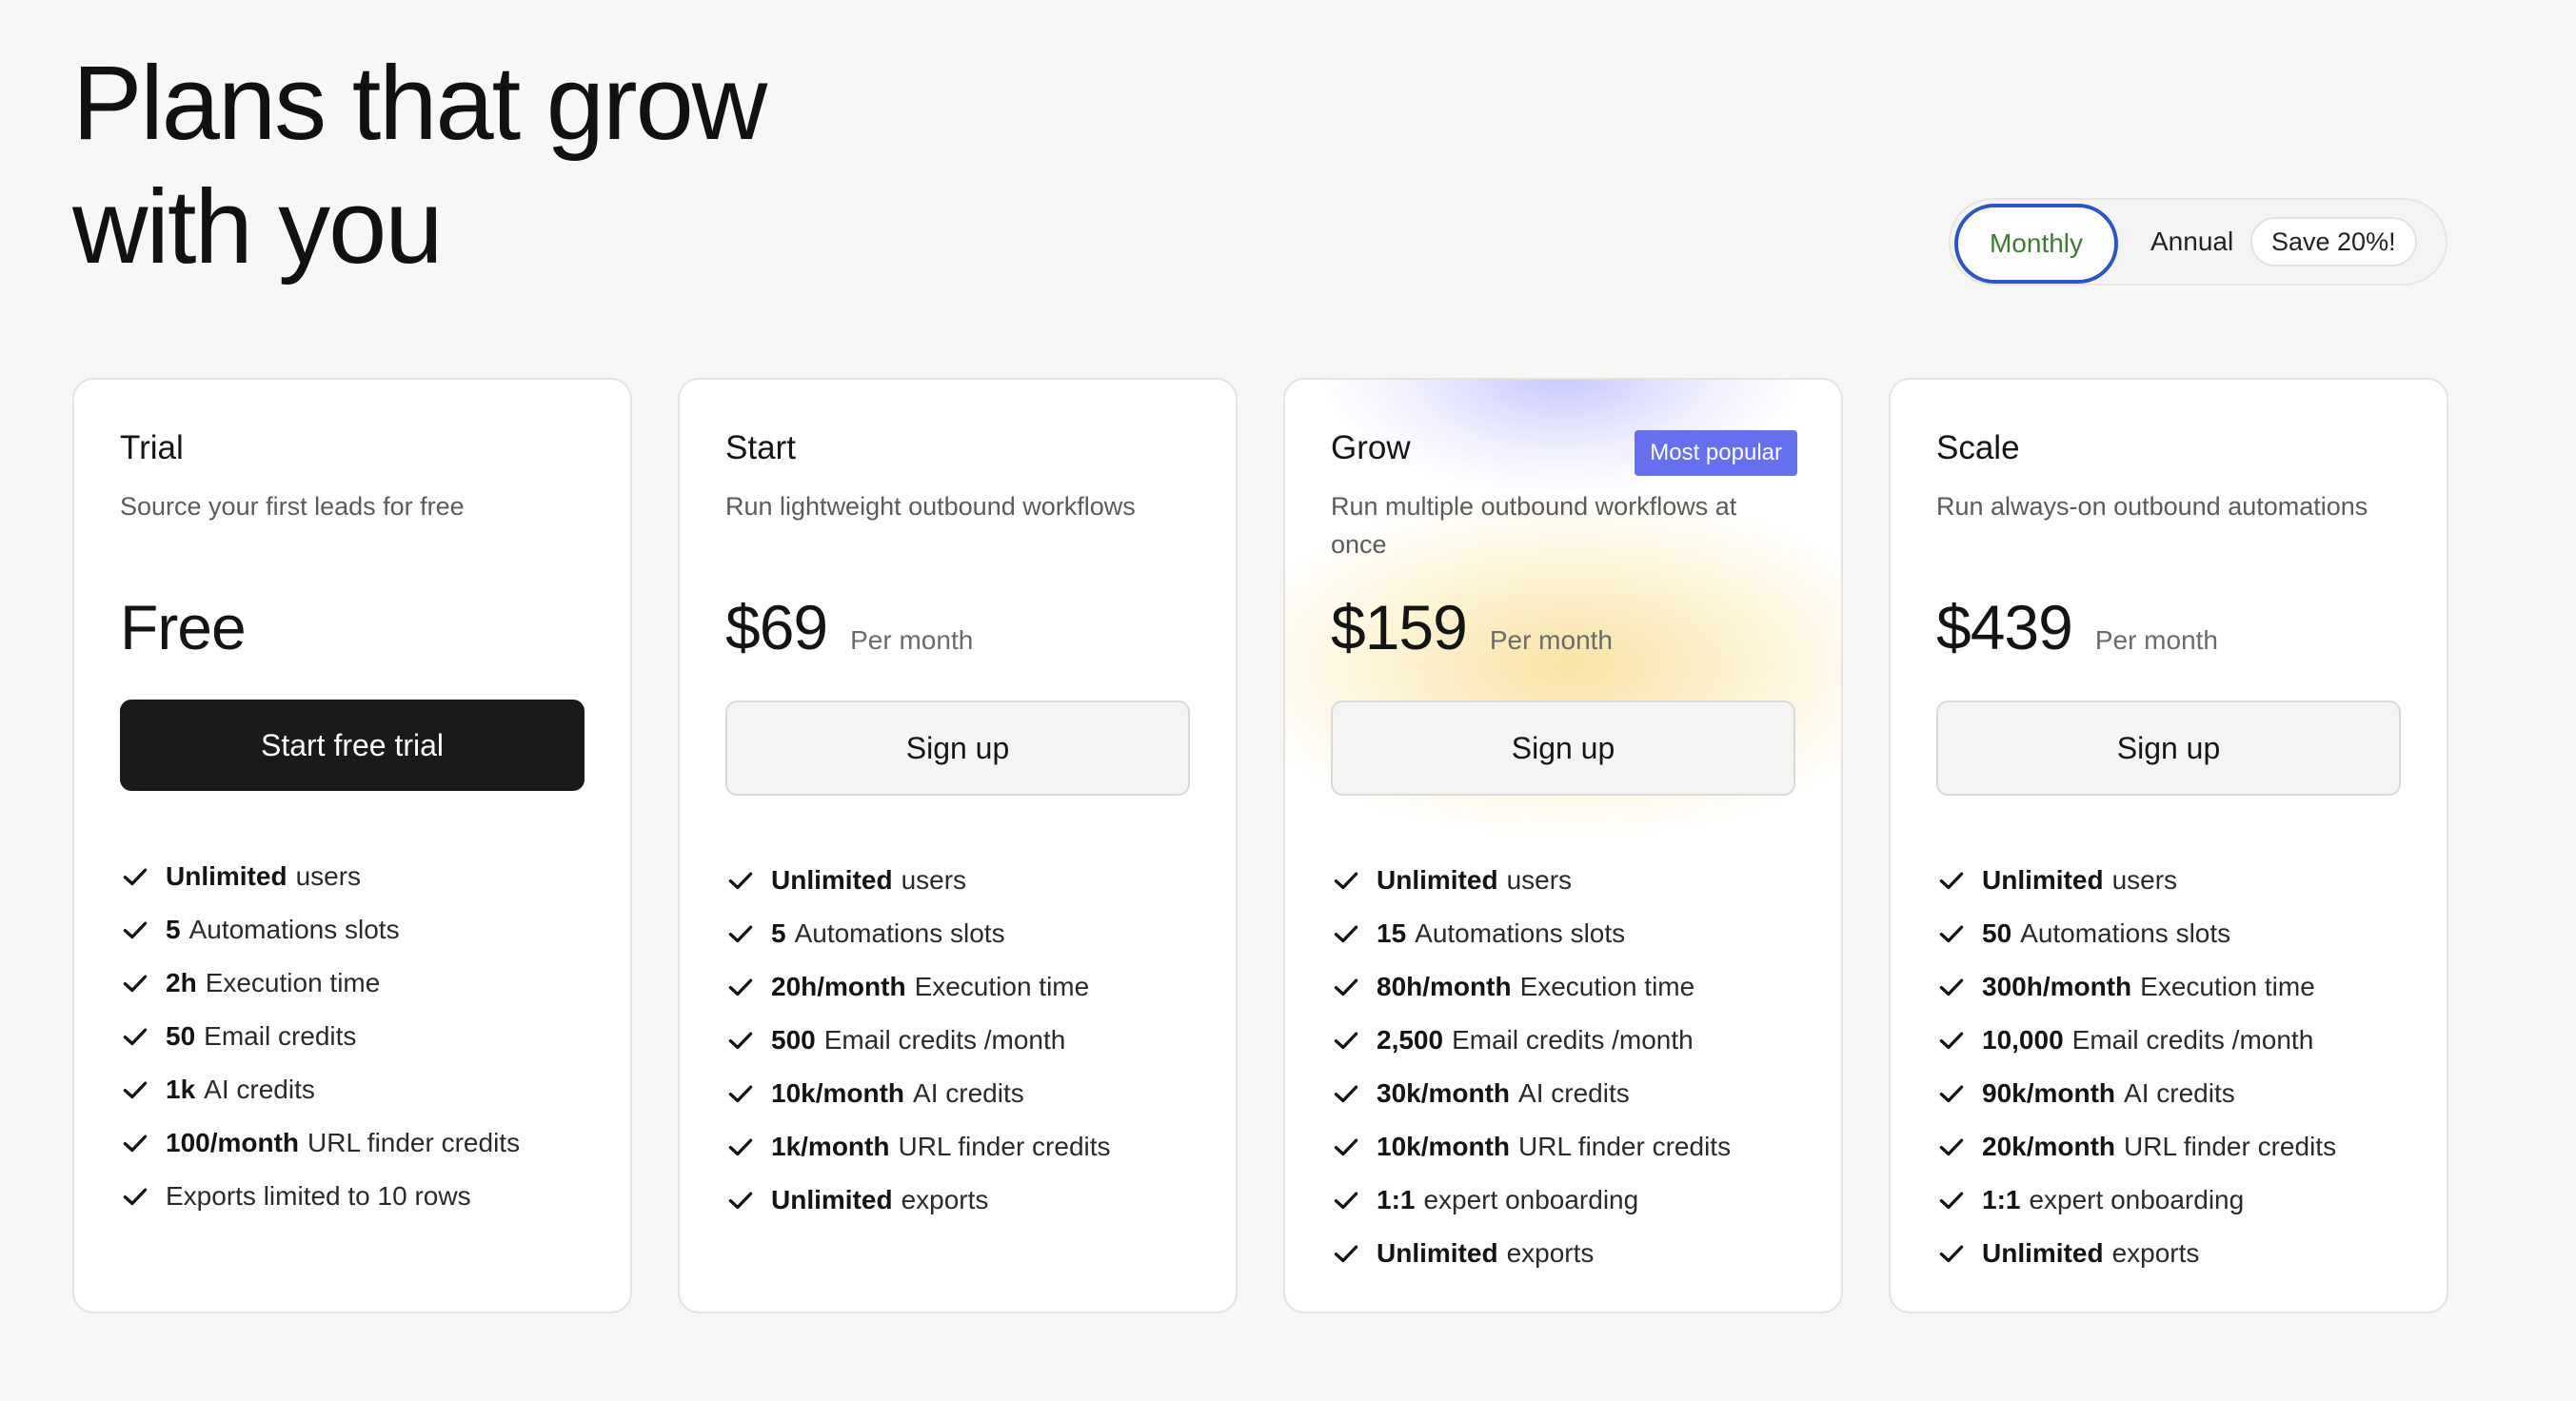 Image resolution: width=2576 pixels, height=1401 pixels. What do you see at coordinates (2333, 241) in the screenshot?
I see `save-percent-badge: Save 20%!` at bounding box center [2333, 241].